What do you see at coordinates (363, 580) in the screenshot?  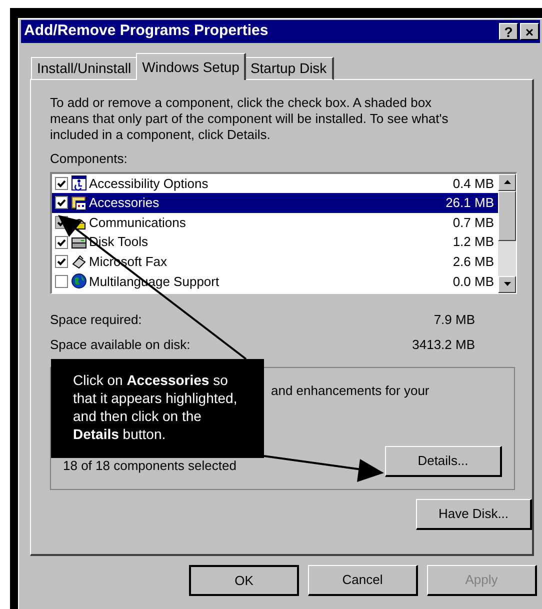 I see `cancel-button: Cancel` at bounding box center [363, 580].